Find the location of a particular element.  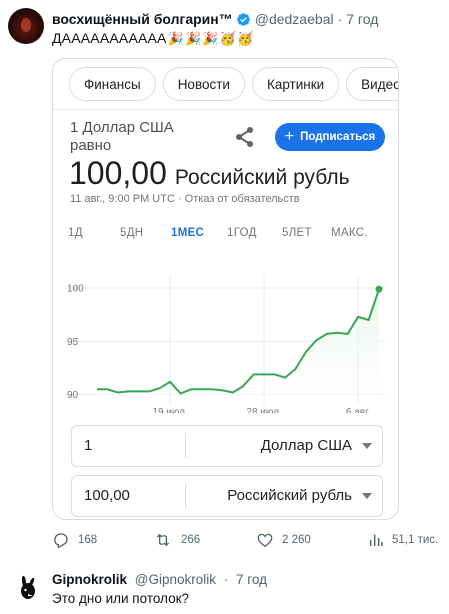

tweet-text-content: ДААААААААААА is located at coordinates (109, 38).